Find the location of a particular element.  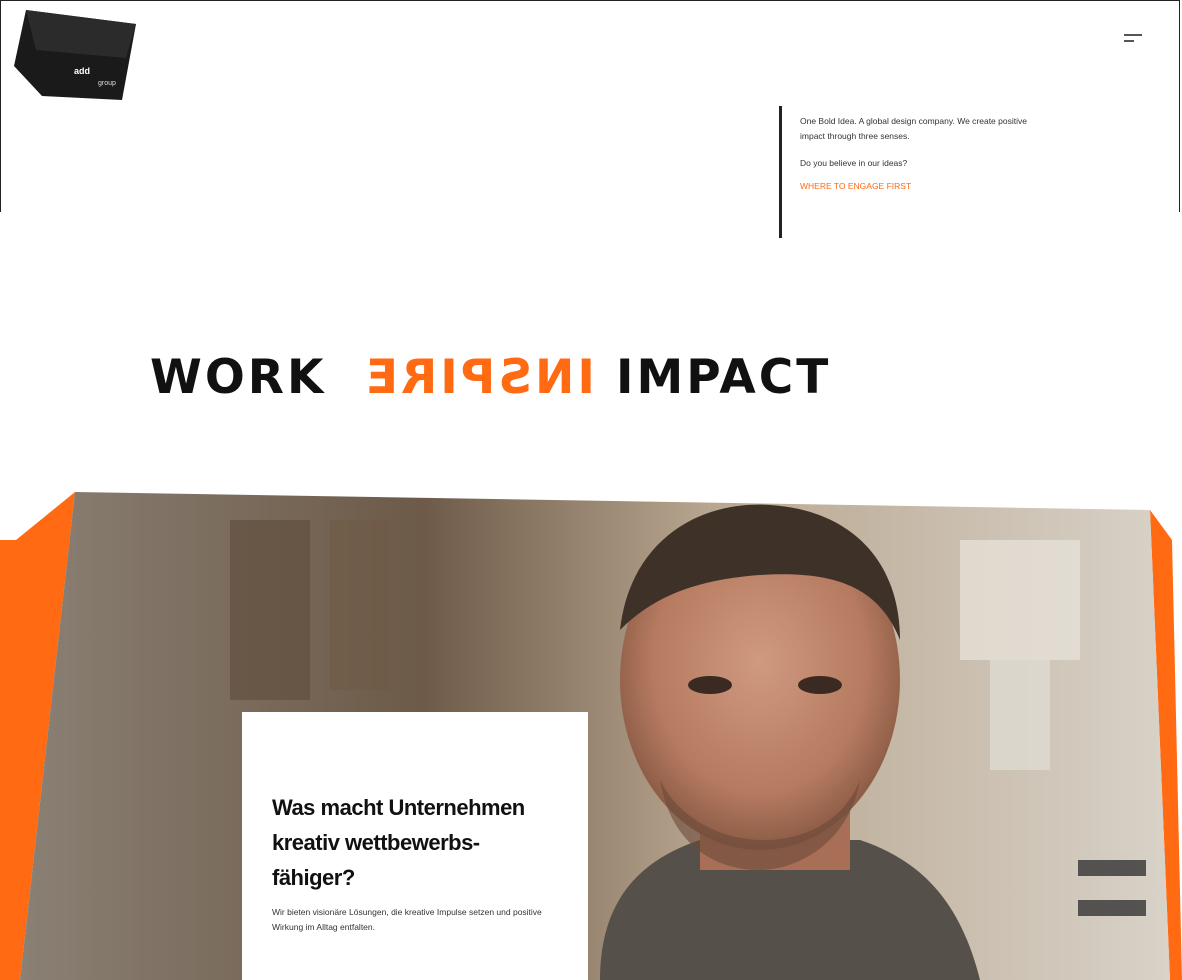

company-logo: add group is located at coordinates (75, 56).